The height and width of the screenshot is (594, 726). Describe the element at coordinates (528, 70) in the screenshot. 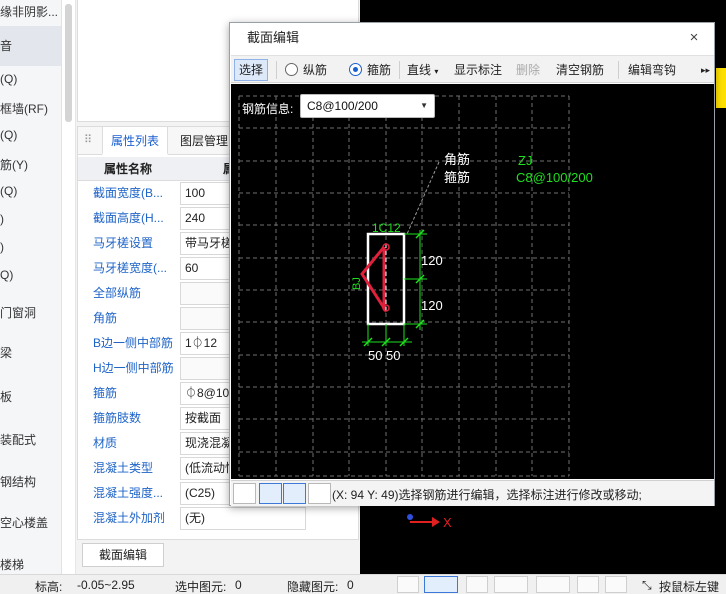

I see `delete-button: 删除` at that location.